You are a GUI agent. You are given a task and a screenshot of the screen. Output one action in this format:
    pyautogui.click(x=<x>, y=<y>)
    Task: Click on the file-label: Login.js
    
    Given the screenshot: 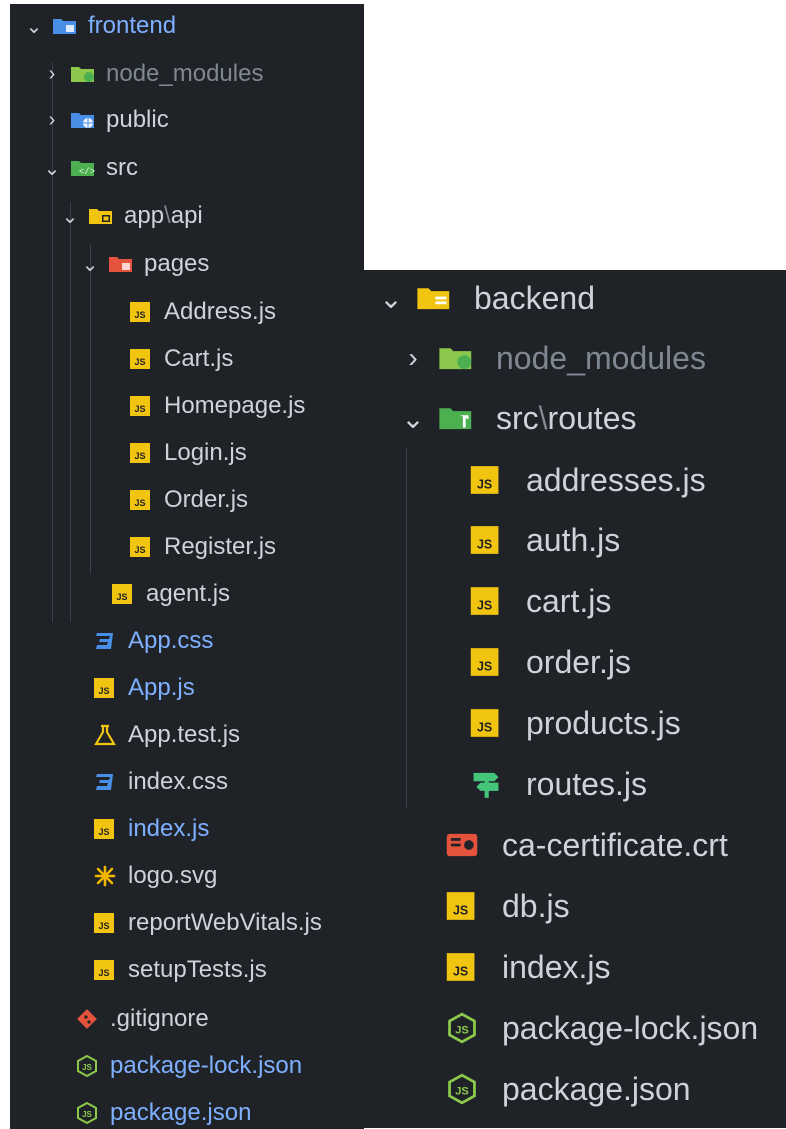 What is the action you would take?
    pyautogui.click(x=205, y=452)
    